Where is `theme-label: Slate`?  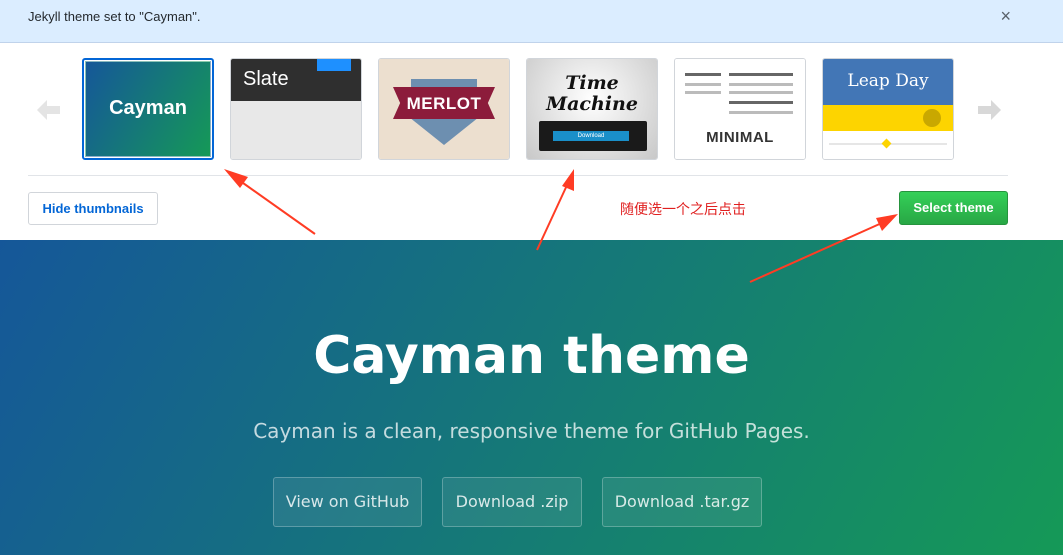
theme-label: Slate is located at coordinates (266, 79).